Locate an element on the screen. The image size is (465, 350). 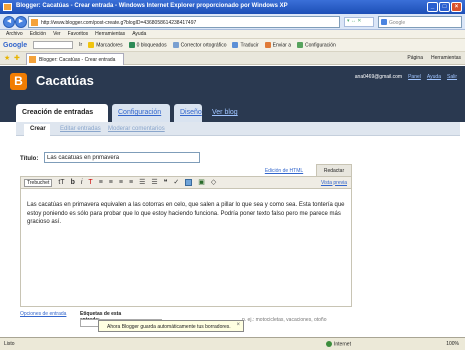
insert-video-icon: ▣ is located at coordinates (201, 183).